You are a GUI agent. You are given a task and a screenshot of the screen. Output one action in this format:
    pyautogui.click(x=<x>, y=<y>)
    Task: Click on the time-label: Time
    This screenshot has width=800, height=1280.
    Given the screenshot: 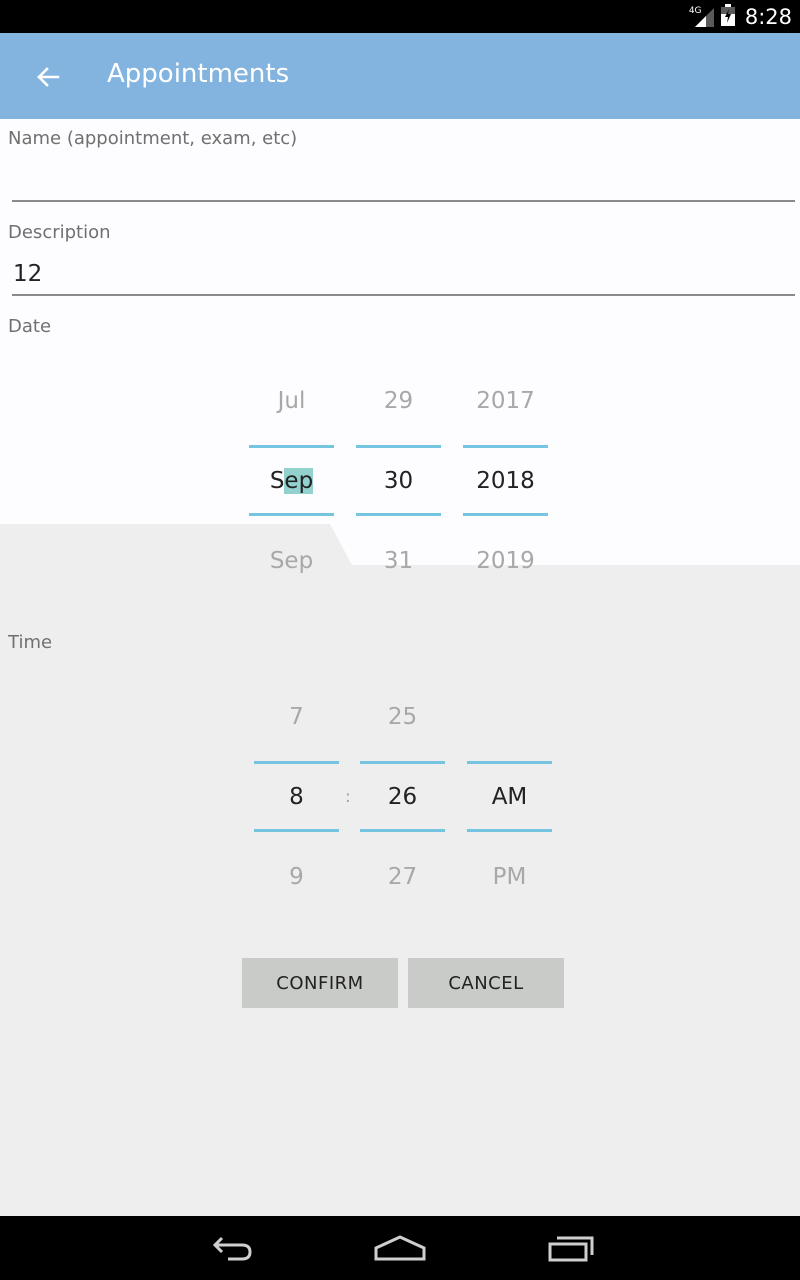 What is the action you would take?
    pyautogui.click(x=30, y=642)
    